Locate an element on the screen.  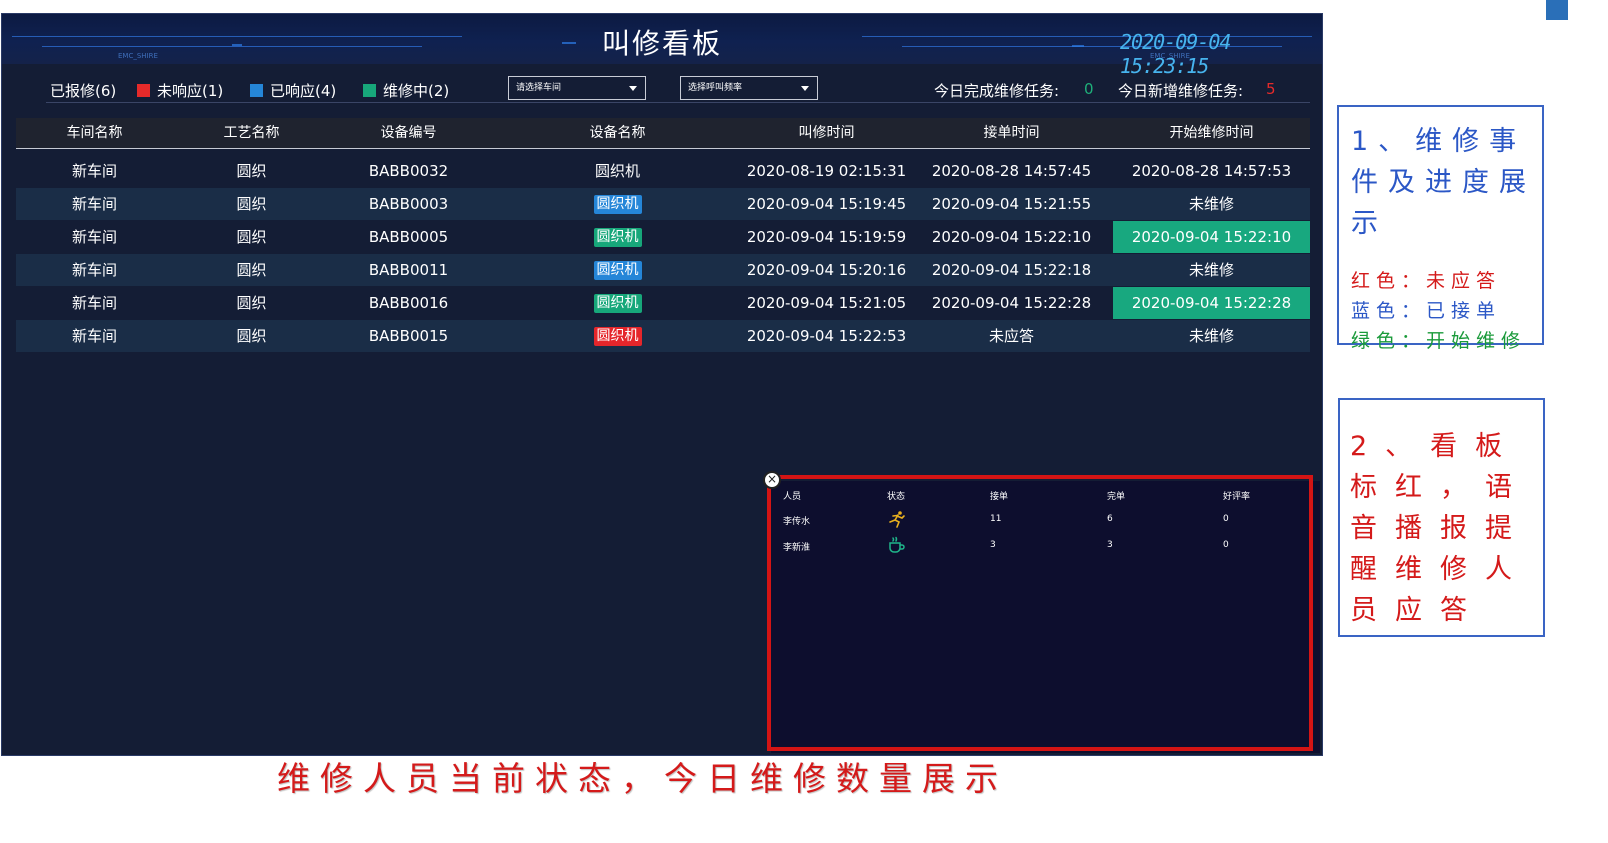
annotation-title: 1、维修事件及进度展示 is located at coordinates (1443, 182).